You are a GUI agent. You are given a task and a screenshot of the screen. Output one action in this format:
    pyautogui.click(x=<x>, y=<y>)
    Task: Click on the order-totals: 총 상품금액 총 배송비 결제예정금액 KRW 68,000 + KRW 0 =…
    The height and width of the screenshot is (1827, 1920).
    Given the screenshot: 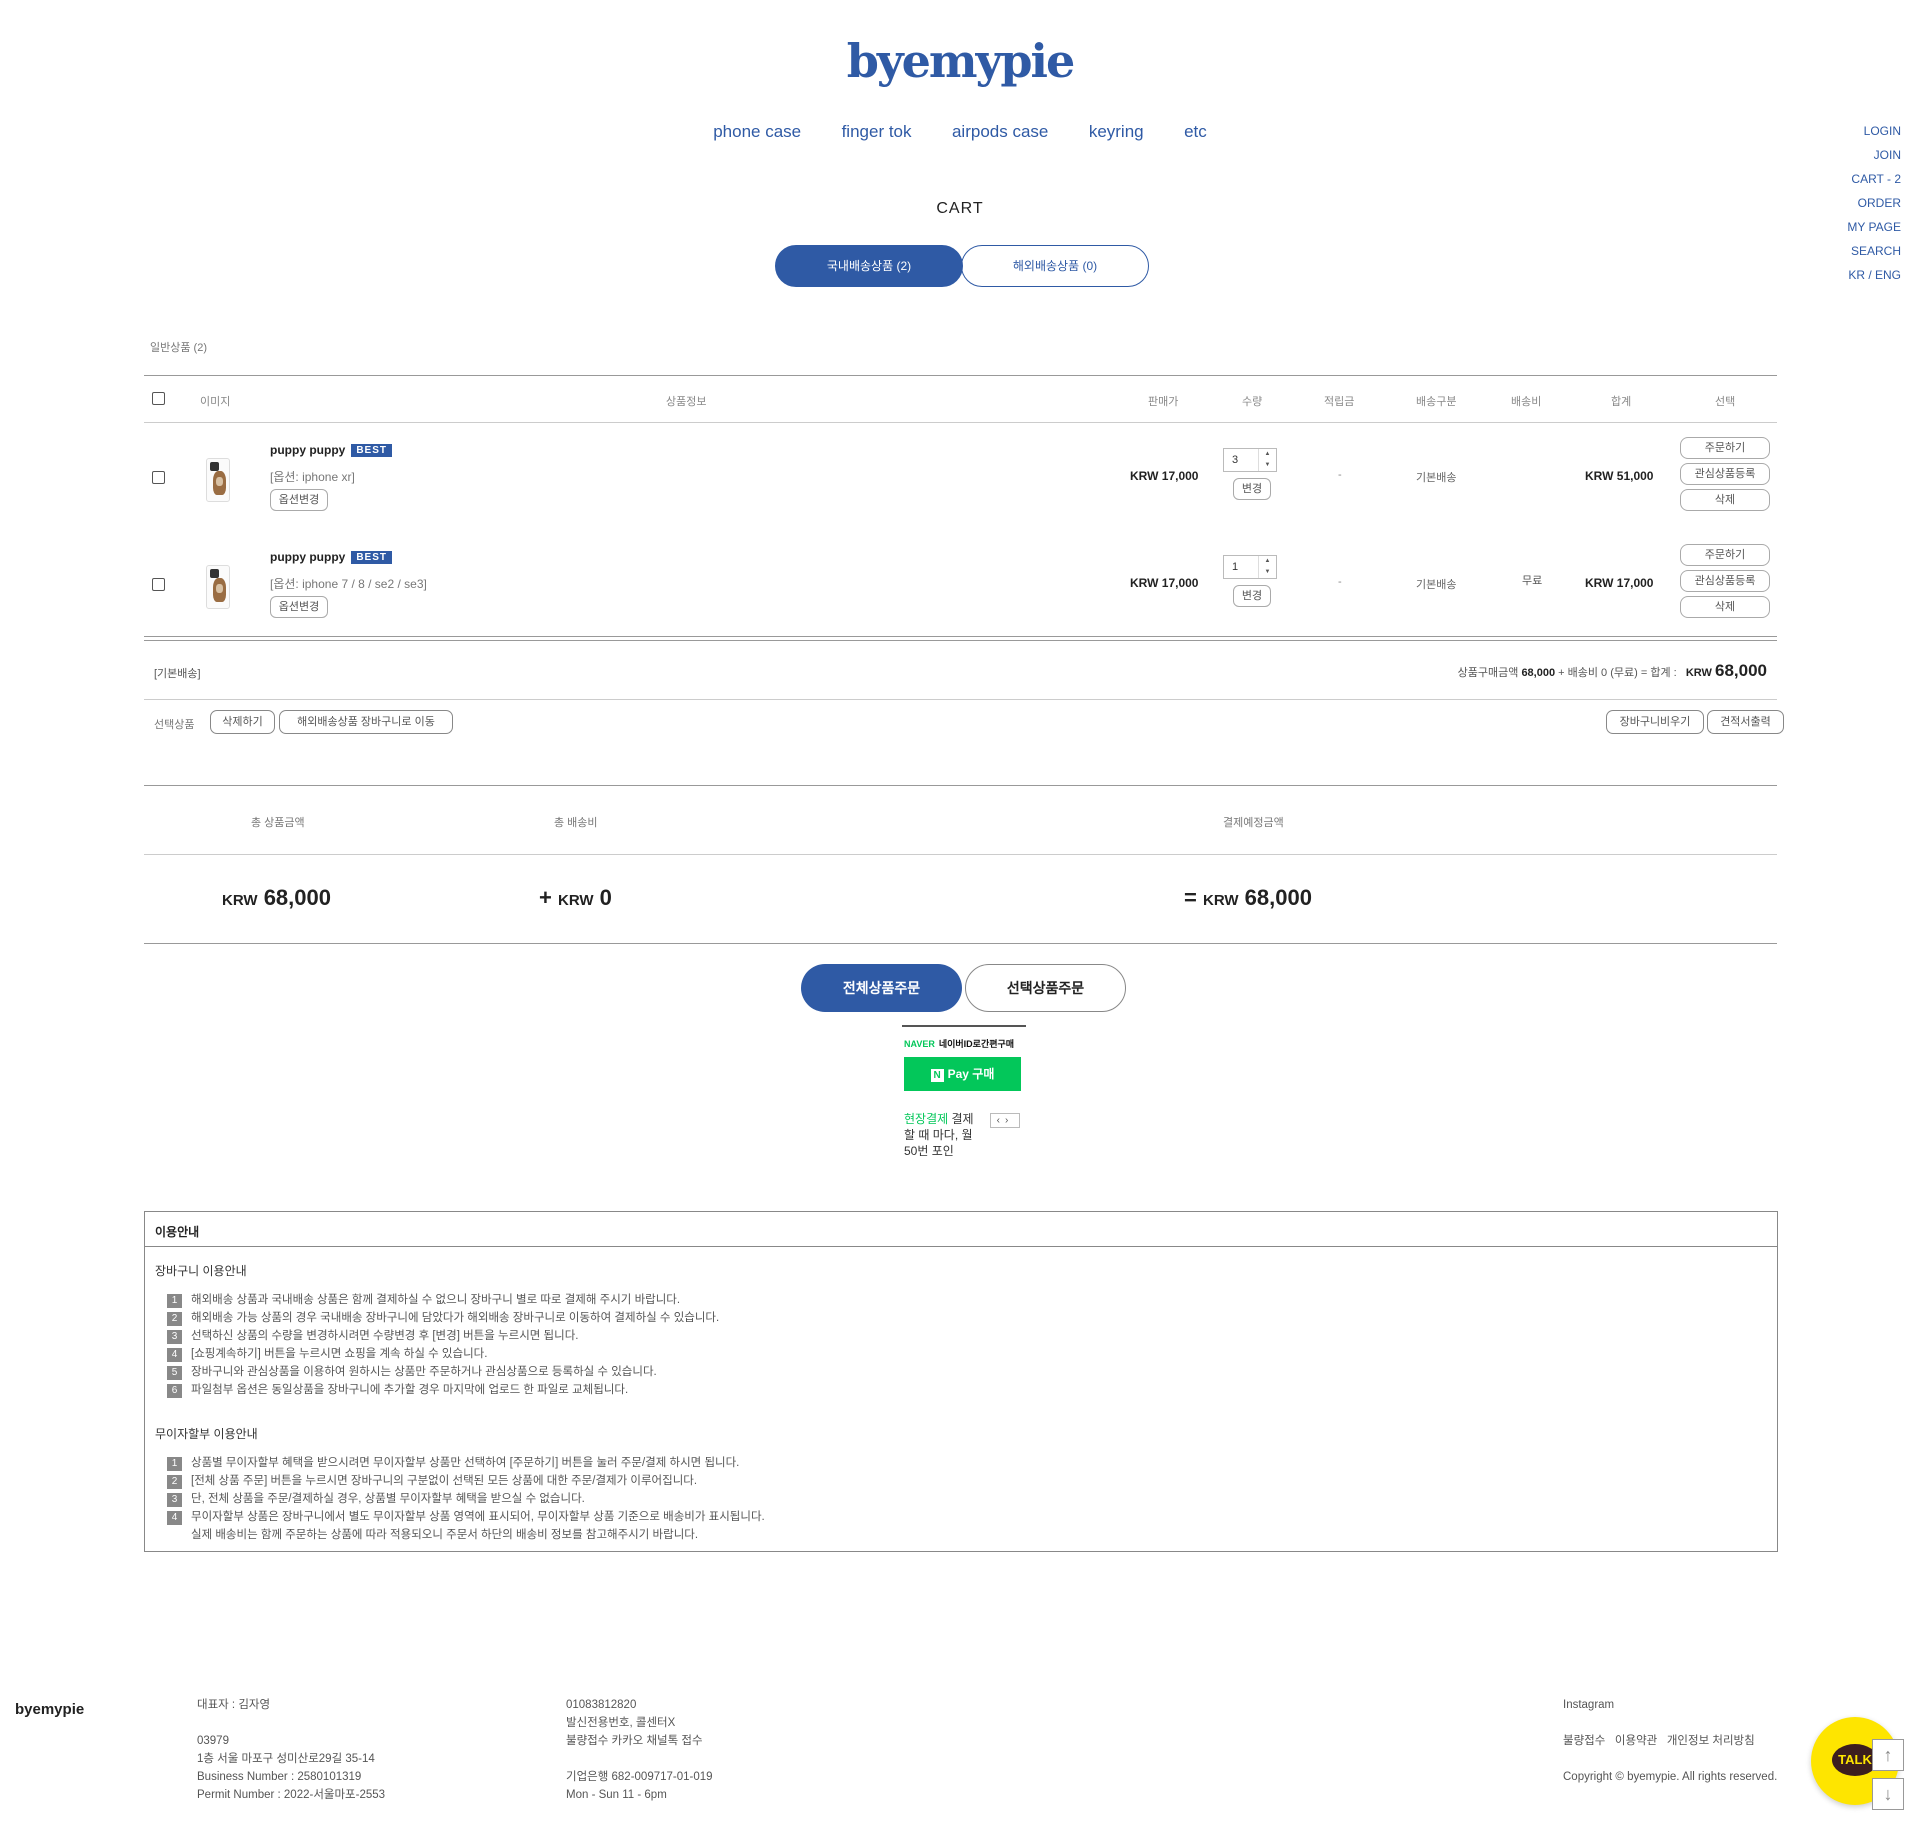 What is the action you would take?
    pyautogui.click(x=960, y=864)
    